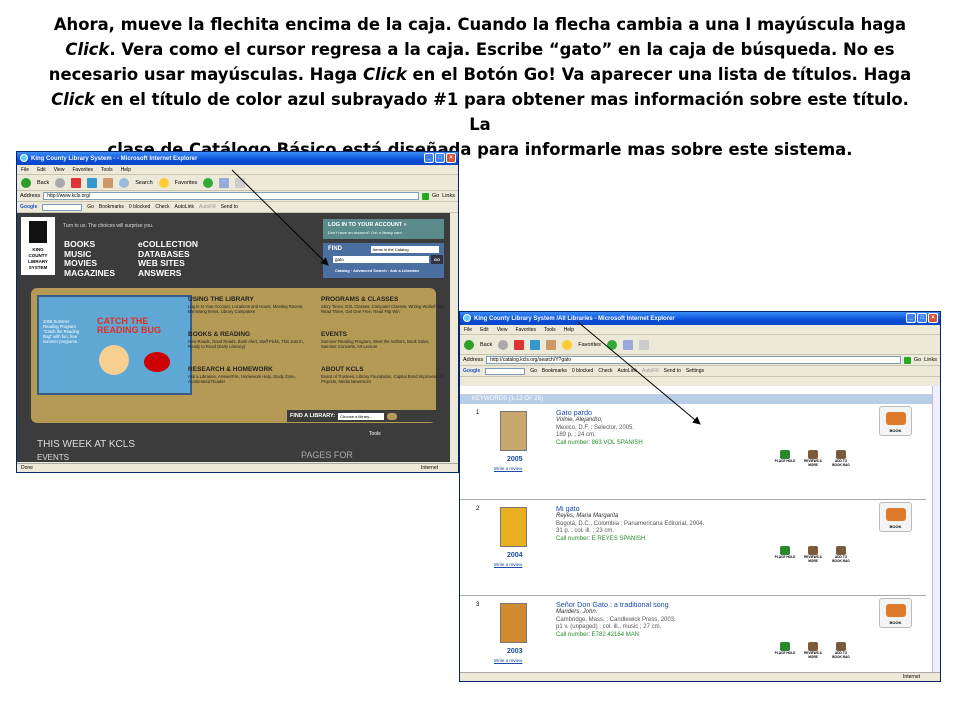 The image size is (960, 720). Describe the element at coordinates (221, 299) in the screenshot. I see `section-title: USING THE LIBRARY` at that location.